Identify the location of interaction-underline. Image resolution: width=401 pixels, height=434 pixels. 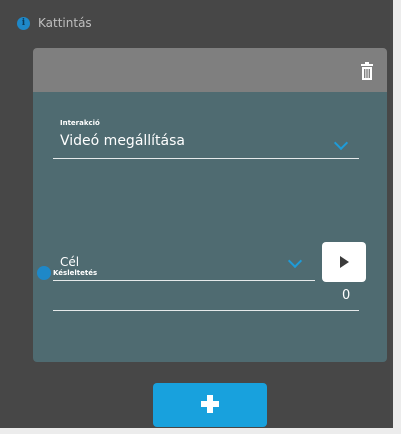
(206, 158).